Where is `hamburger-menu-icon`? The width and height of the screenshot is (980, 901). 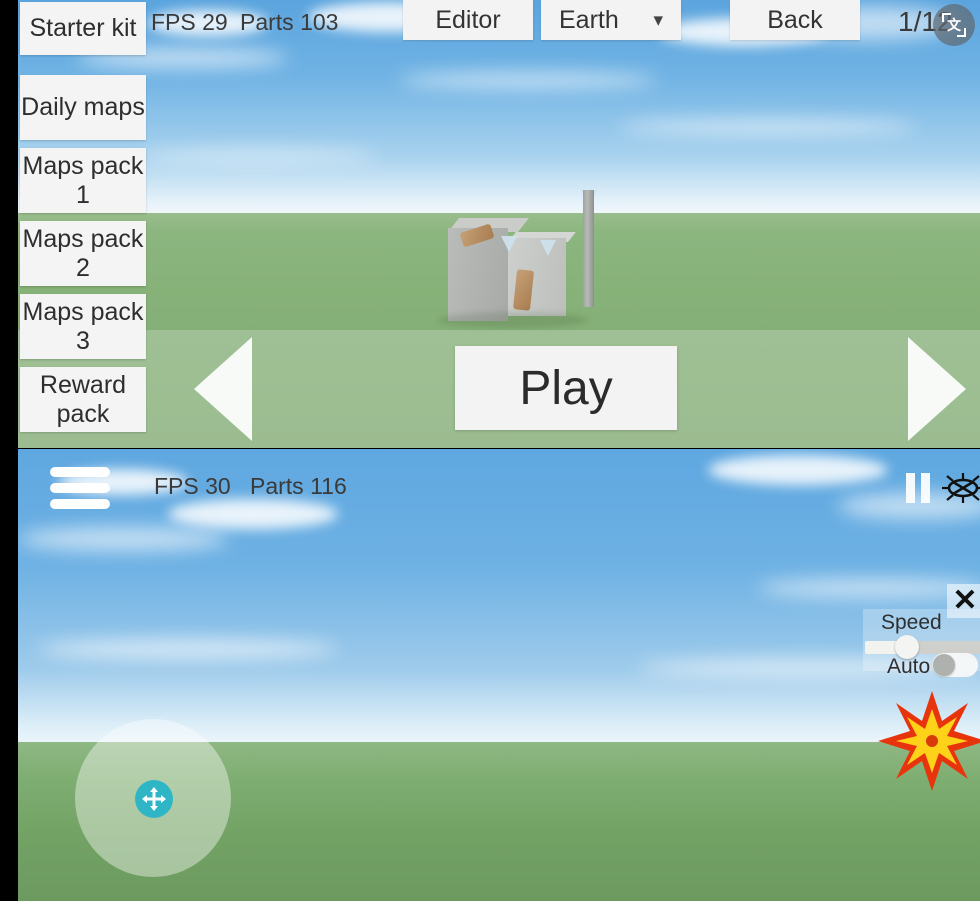
hamburger-menu-icon is located at coordinates (80, 488).